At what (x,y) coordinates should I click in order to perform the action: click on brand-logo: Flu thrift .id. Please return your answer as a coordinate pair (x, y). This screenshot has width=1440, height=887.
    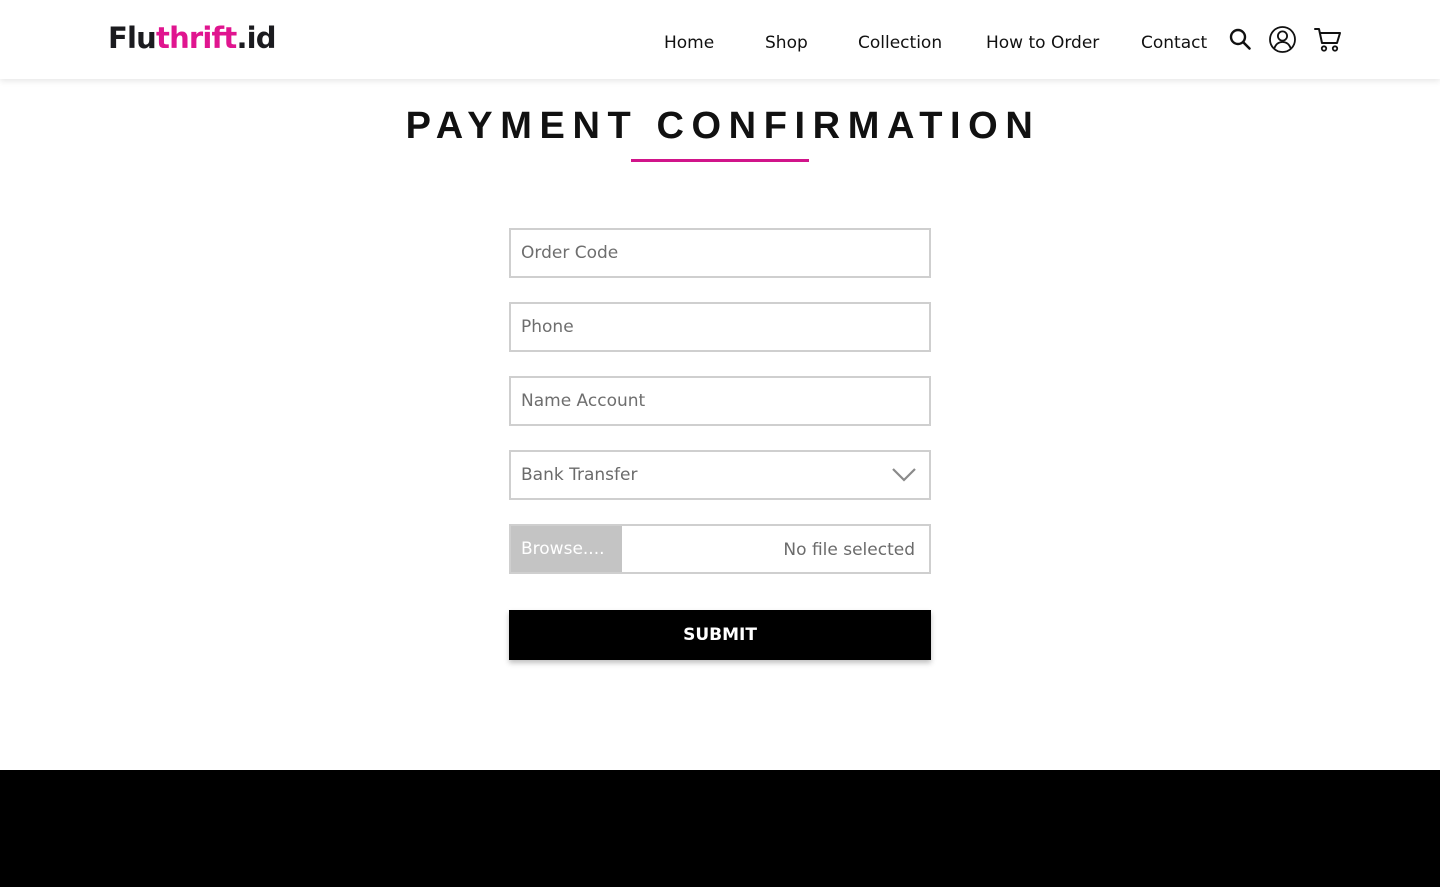
    Looking at the image, I should click on (192, 38).